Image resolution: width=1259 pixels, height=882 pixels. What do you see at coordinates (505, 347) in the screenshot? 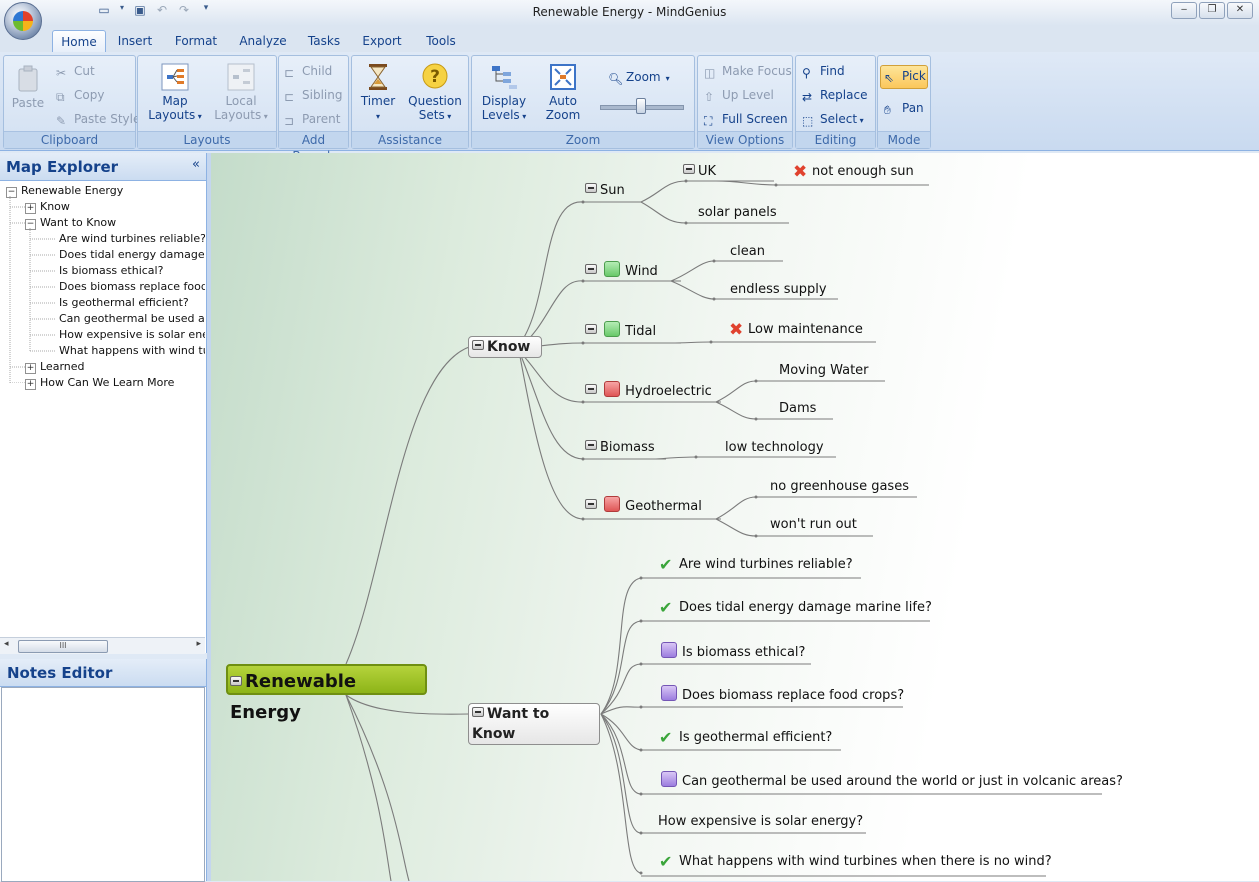
I see `node-know: Know` at bounding box center [505, 347].